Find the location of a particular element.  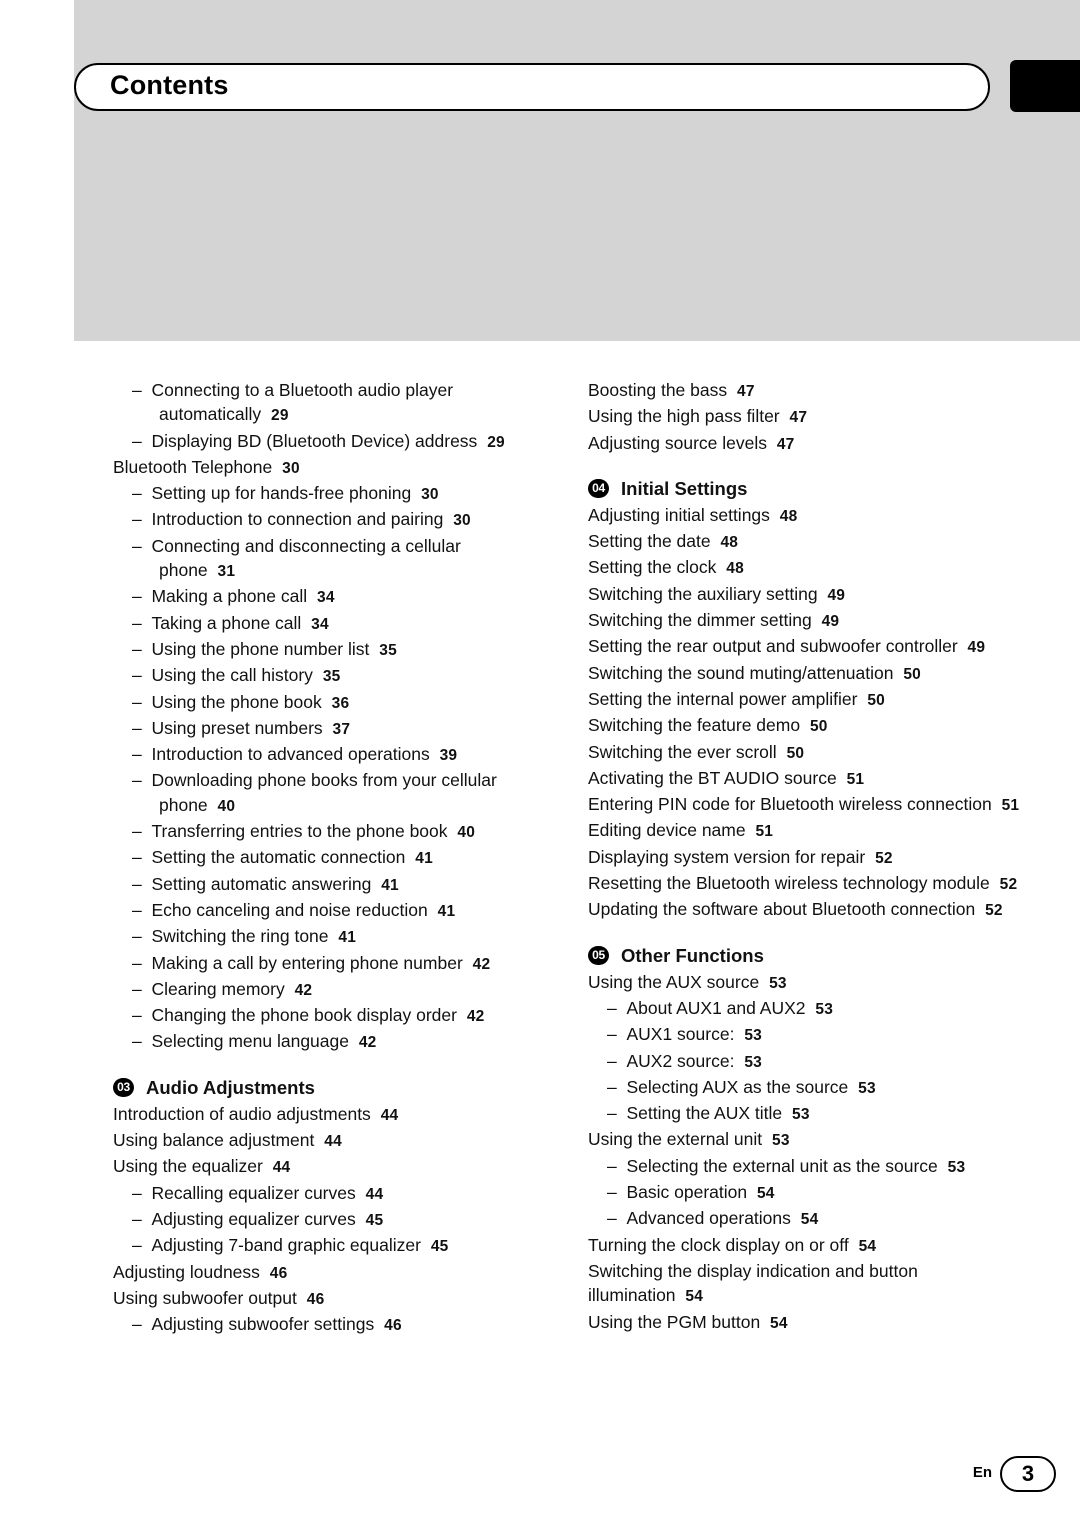

toc-entry: – Using the call history 35 is located at coordinates (323, 676).